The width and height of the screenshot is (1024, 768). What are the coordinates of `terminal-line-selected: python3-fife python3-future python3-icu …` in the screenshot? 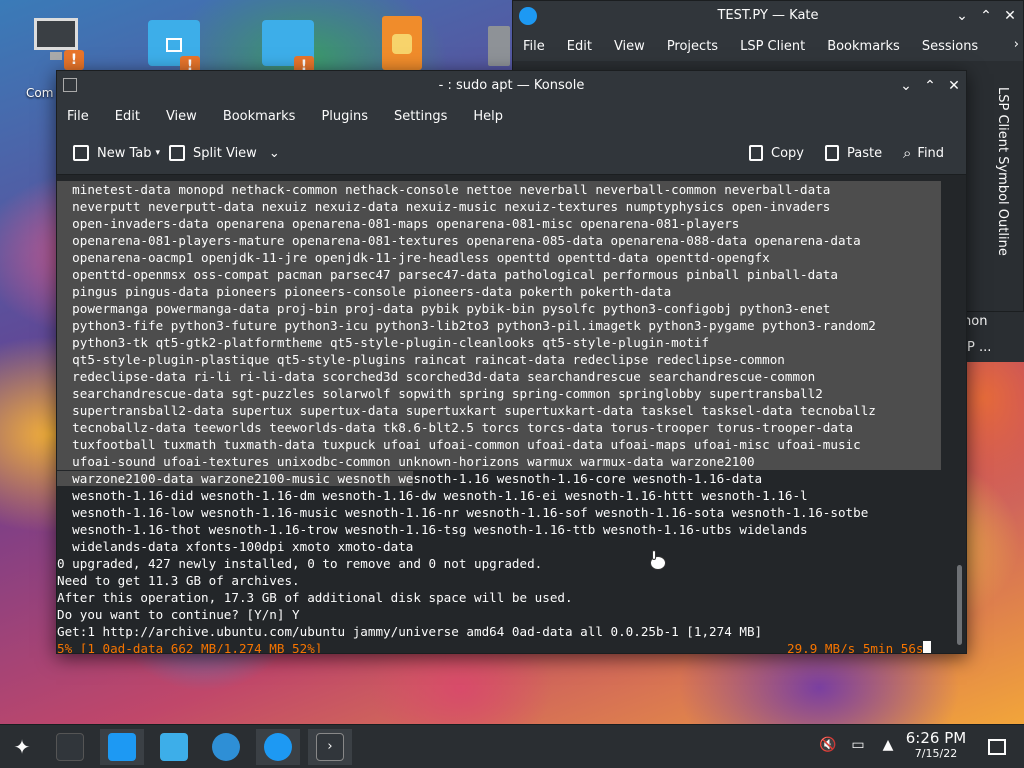 It's located at (499, 325).